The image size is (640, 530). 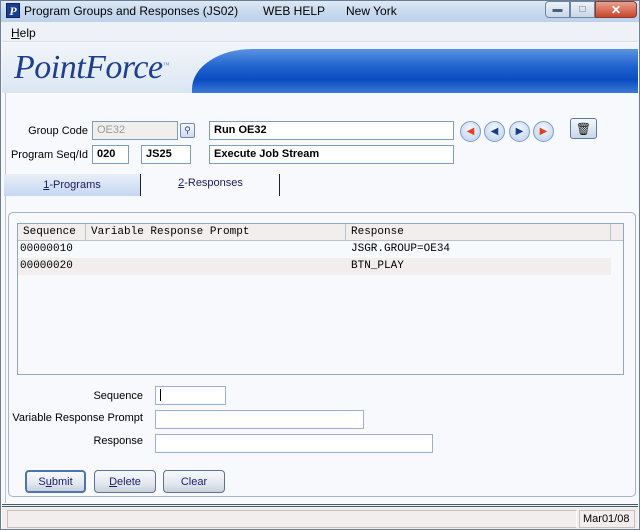 What do you see at coordinates (320, 32) in the screenshot?
I see `menu-bar: Help` at bounding box center [320, 32].